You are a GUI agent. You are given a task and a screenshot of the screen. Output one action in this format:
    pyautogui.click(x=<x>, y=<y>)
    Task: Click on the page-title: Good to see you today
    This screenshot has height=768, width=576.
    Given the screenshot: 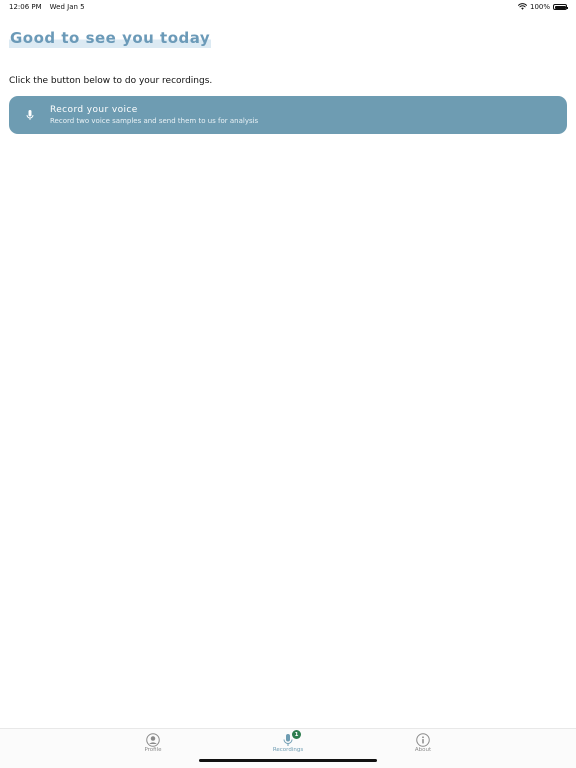 What is the action you would take?
    pyautogui.click(x=110, y=38)
    